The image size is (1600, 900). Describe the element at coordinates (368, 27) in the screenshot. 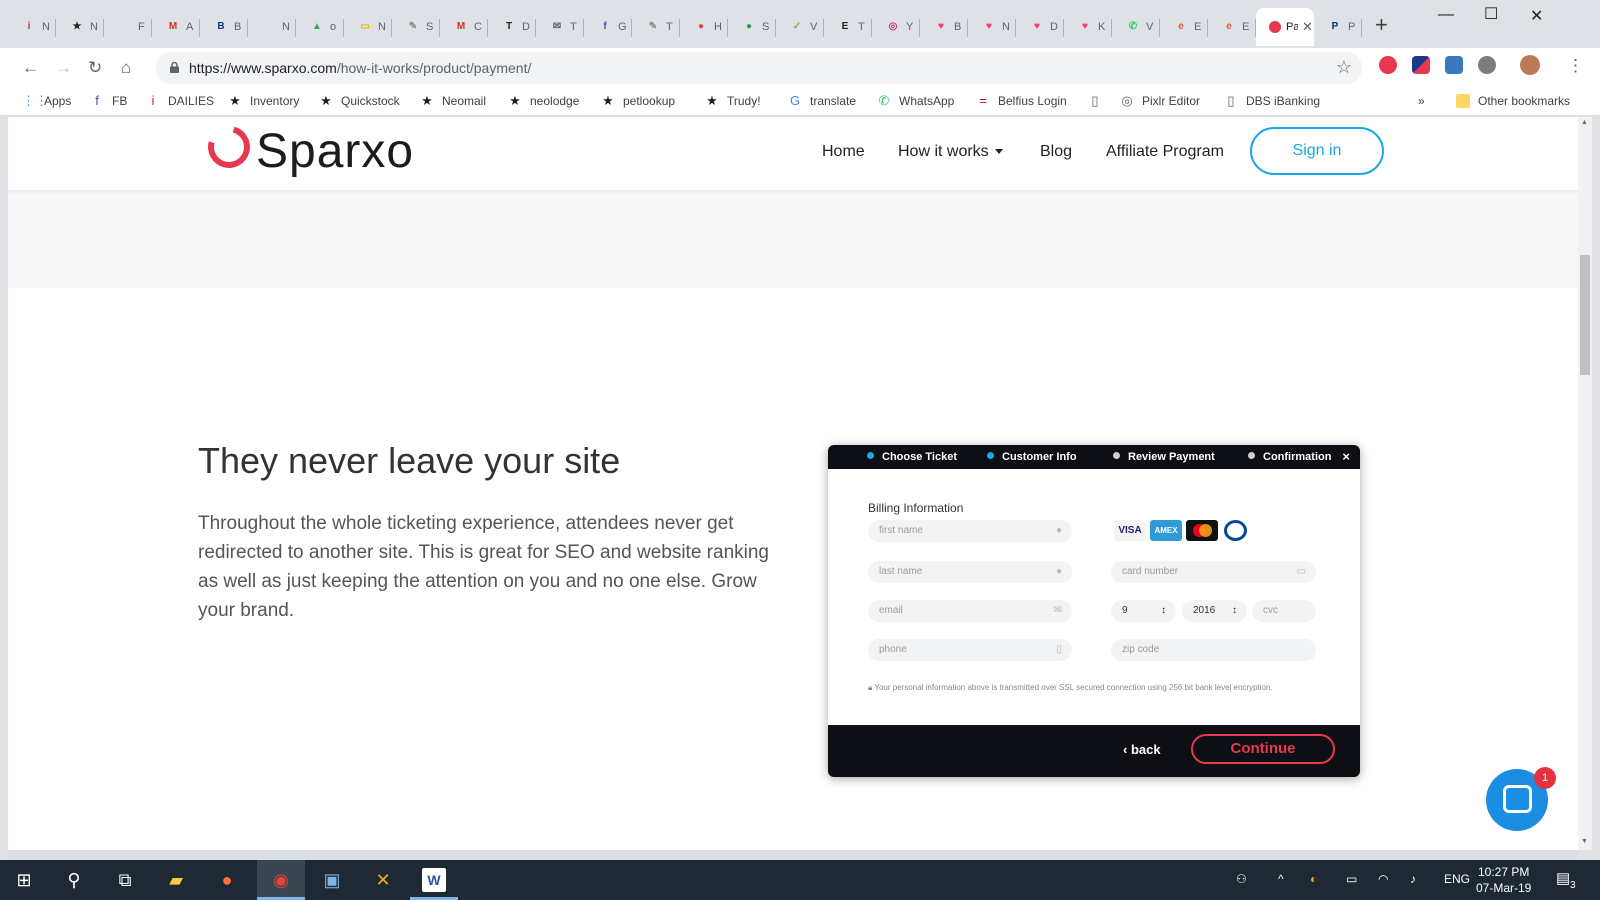

I see `browser-tab: ▭ N` at that location.